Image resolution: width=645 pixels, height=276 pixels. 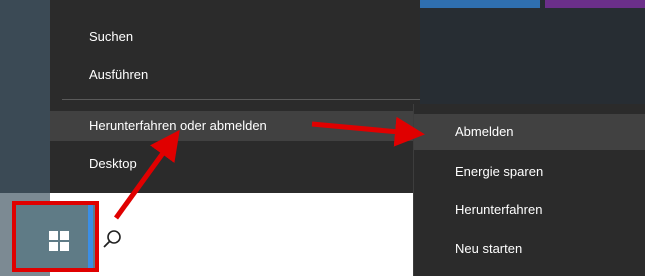 I want to click on search-icon, so click(x=113, y=239).